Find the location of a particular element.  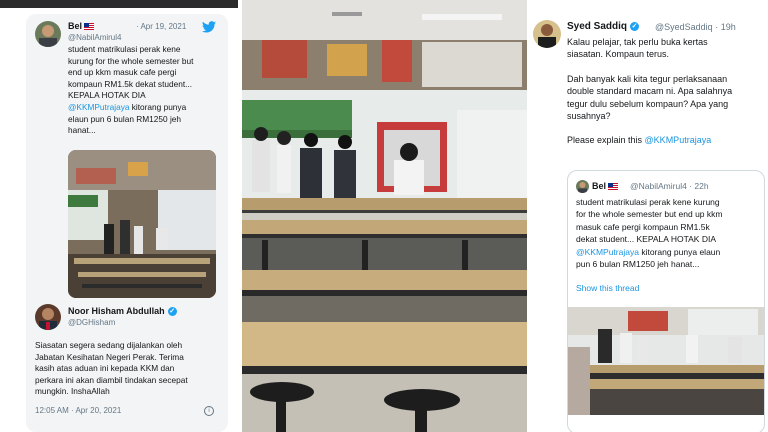

tweet-line: tegur dulu sebelum kompaun? Apa yang is located at coordinates (648, 103).